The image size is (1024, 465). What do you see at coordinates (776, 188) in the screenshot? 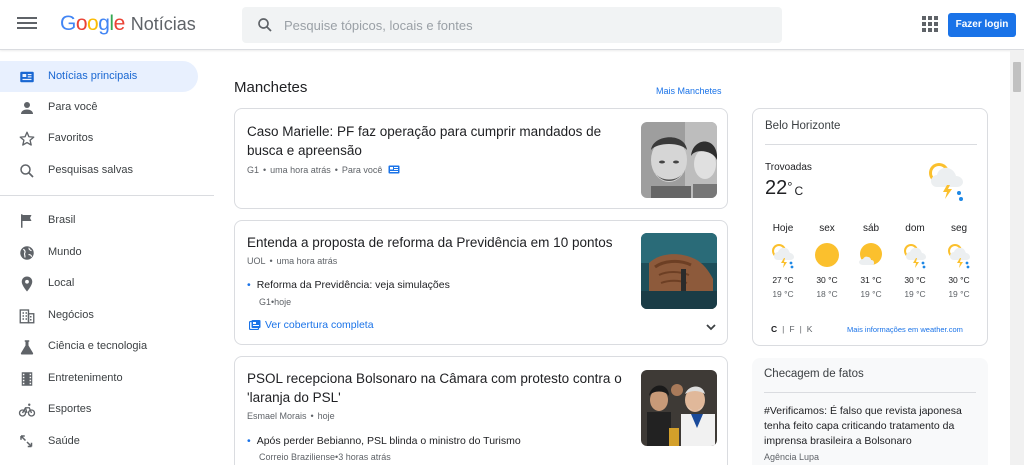
I see `weather-temp-value: 22` at bounding box center [776, 188].